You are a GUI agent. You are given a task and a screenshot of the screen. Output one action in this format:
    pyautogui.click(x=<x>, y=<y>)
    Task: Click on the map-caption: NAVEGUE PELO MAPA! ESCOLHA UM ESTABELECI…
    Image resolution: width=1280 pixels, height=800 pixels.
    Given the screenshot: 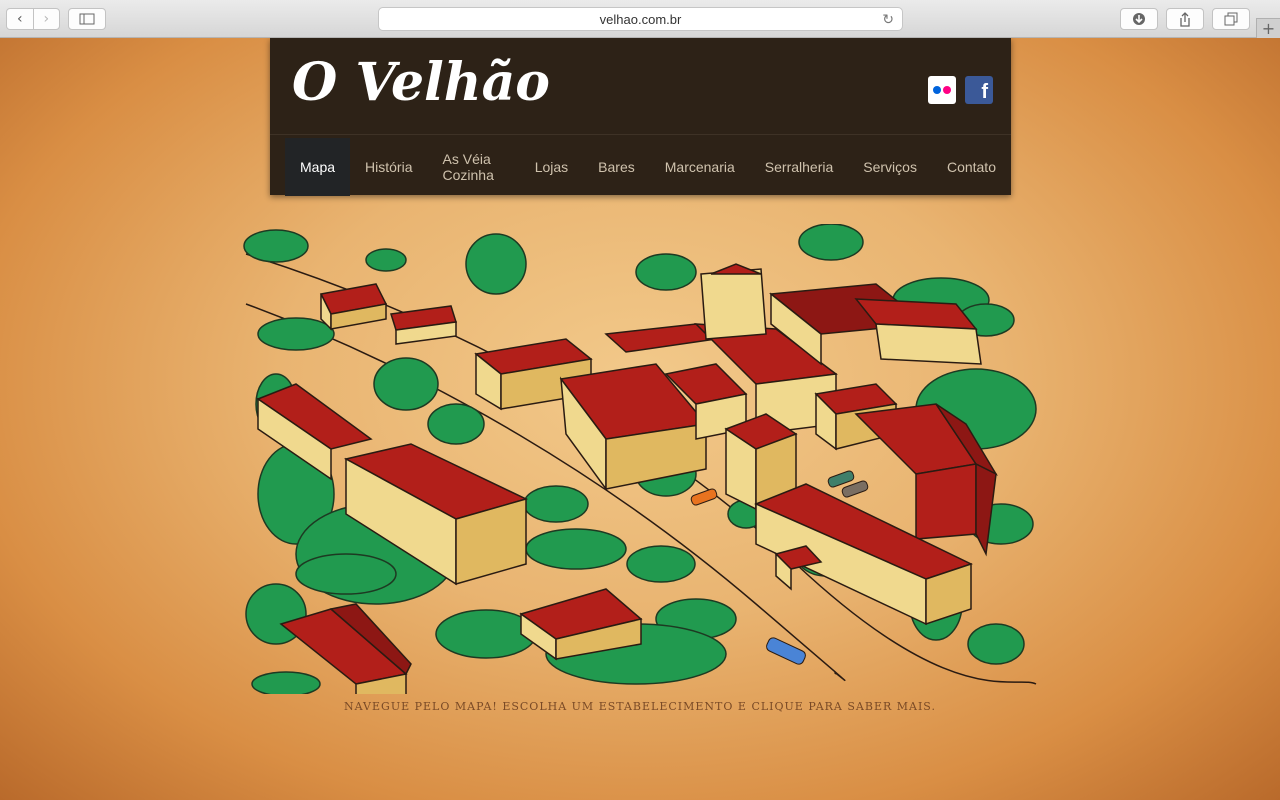 What is the action you would take?
    pyautogui.click(x=640, y=706)
    